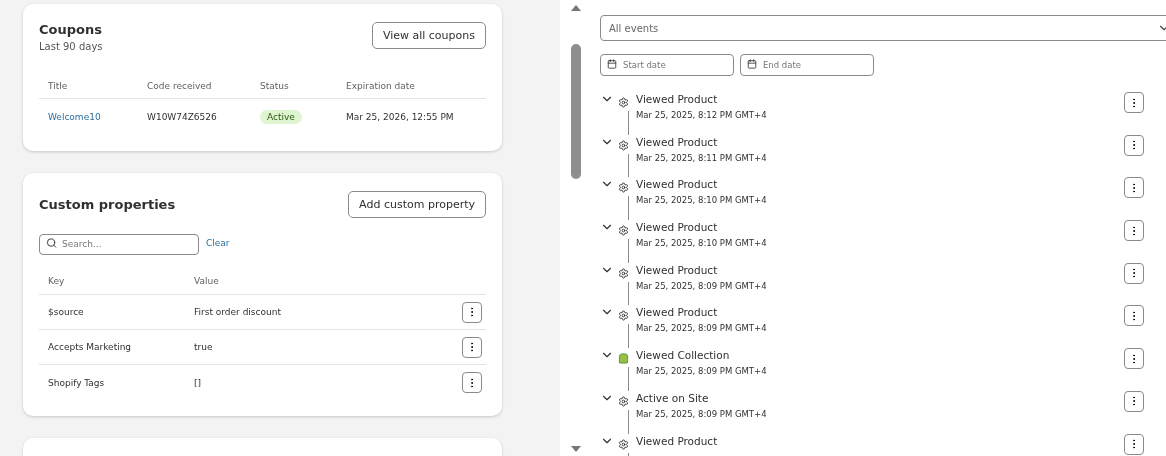  I want to click on column-header: Expiration date, so click(381, 86).